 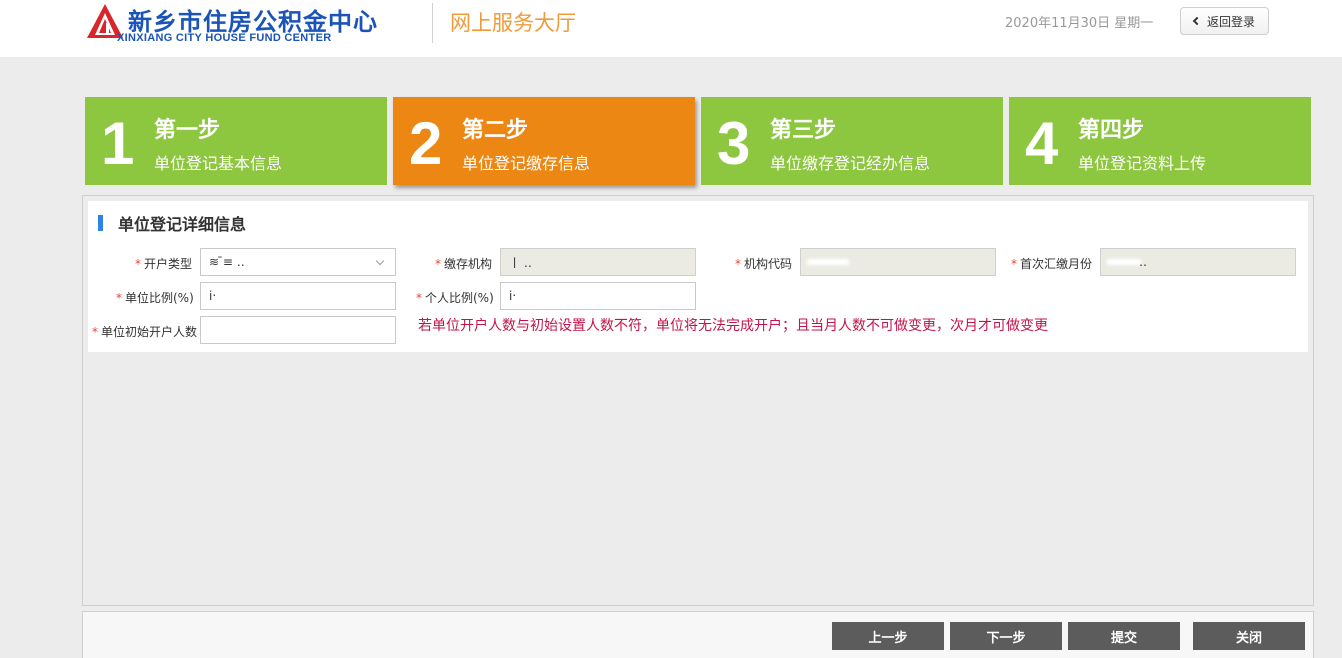 What do you see at coordinates (455, 298) in the screenshot?
I see `personal-ratio-label: * 个人比例(%)` at bounding box center [455, 298].